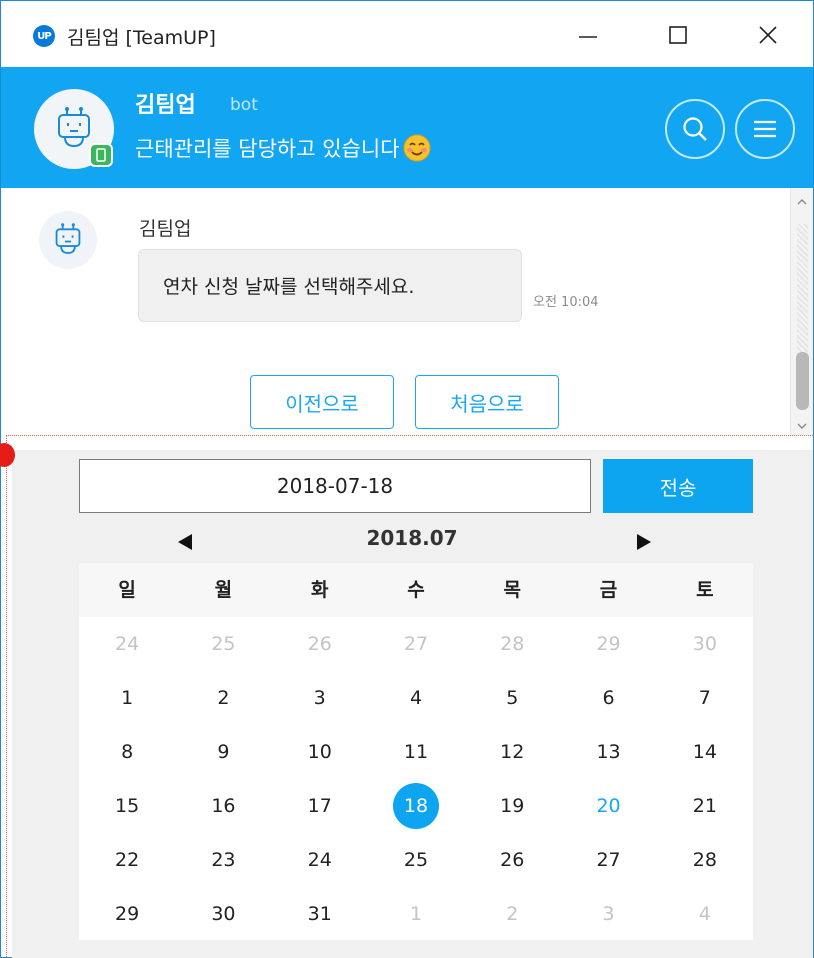  Describe the element at coordinates (608, 752) in the screenshot. I see `calendar-day: 13` at that location.